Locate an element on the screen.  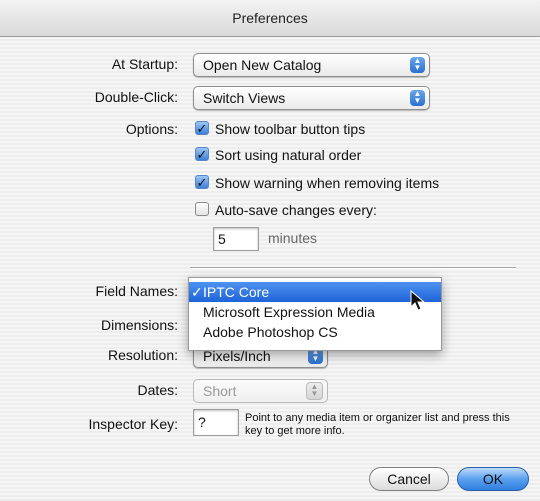
checkbox-empty-icon is located at coordinates (202, 209).